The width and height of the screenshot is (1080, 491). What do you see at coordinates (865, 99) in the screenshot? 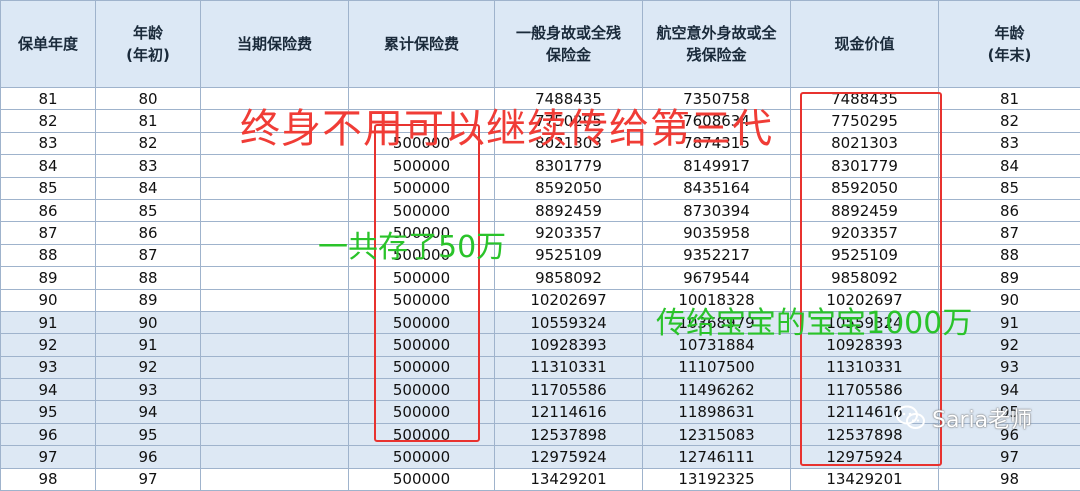
I see `cell-cash-value: 7488435` at bounding box center [865, 99].